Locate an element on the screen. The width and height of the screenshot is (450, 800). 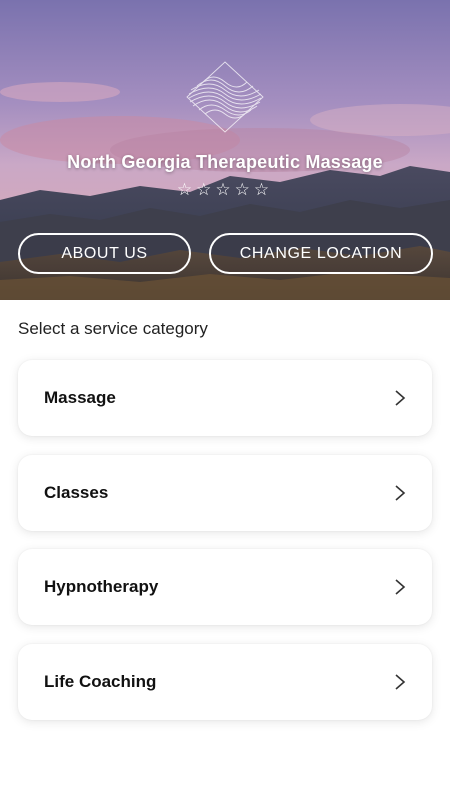
change-location-button: CHANGE LOCATION is located at coordinates (321, 253).